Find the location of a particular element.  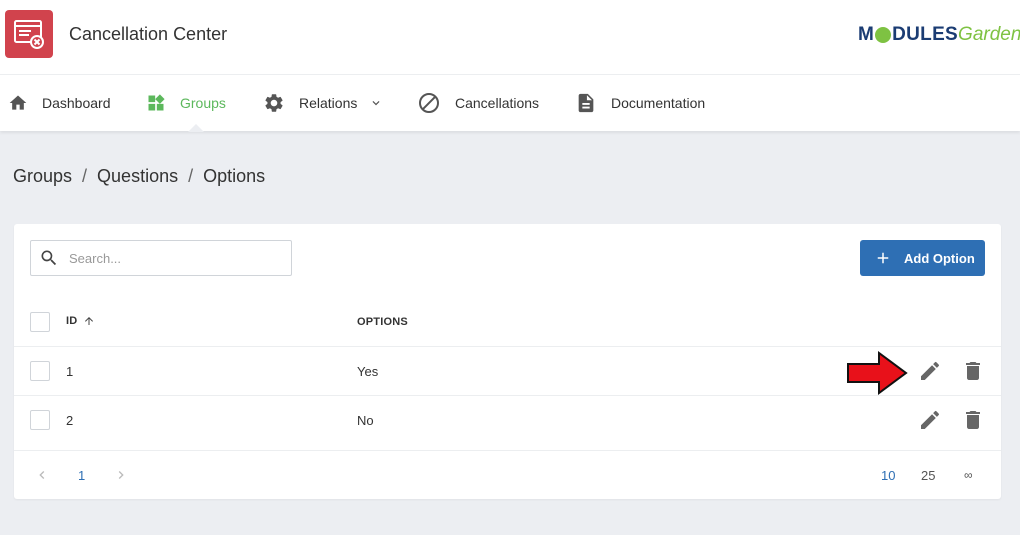

logo-text-garden: Garden is located at coordinates (989, 34).